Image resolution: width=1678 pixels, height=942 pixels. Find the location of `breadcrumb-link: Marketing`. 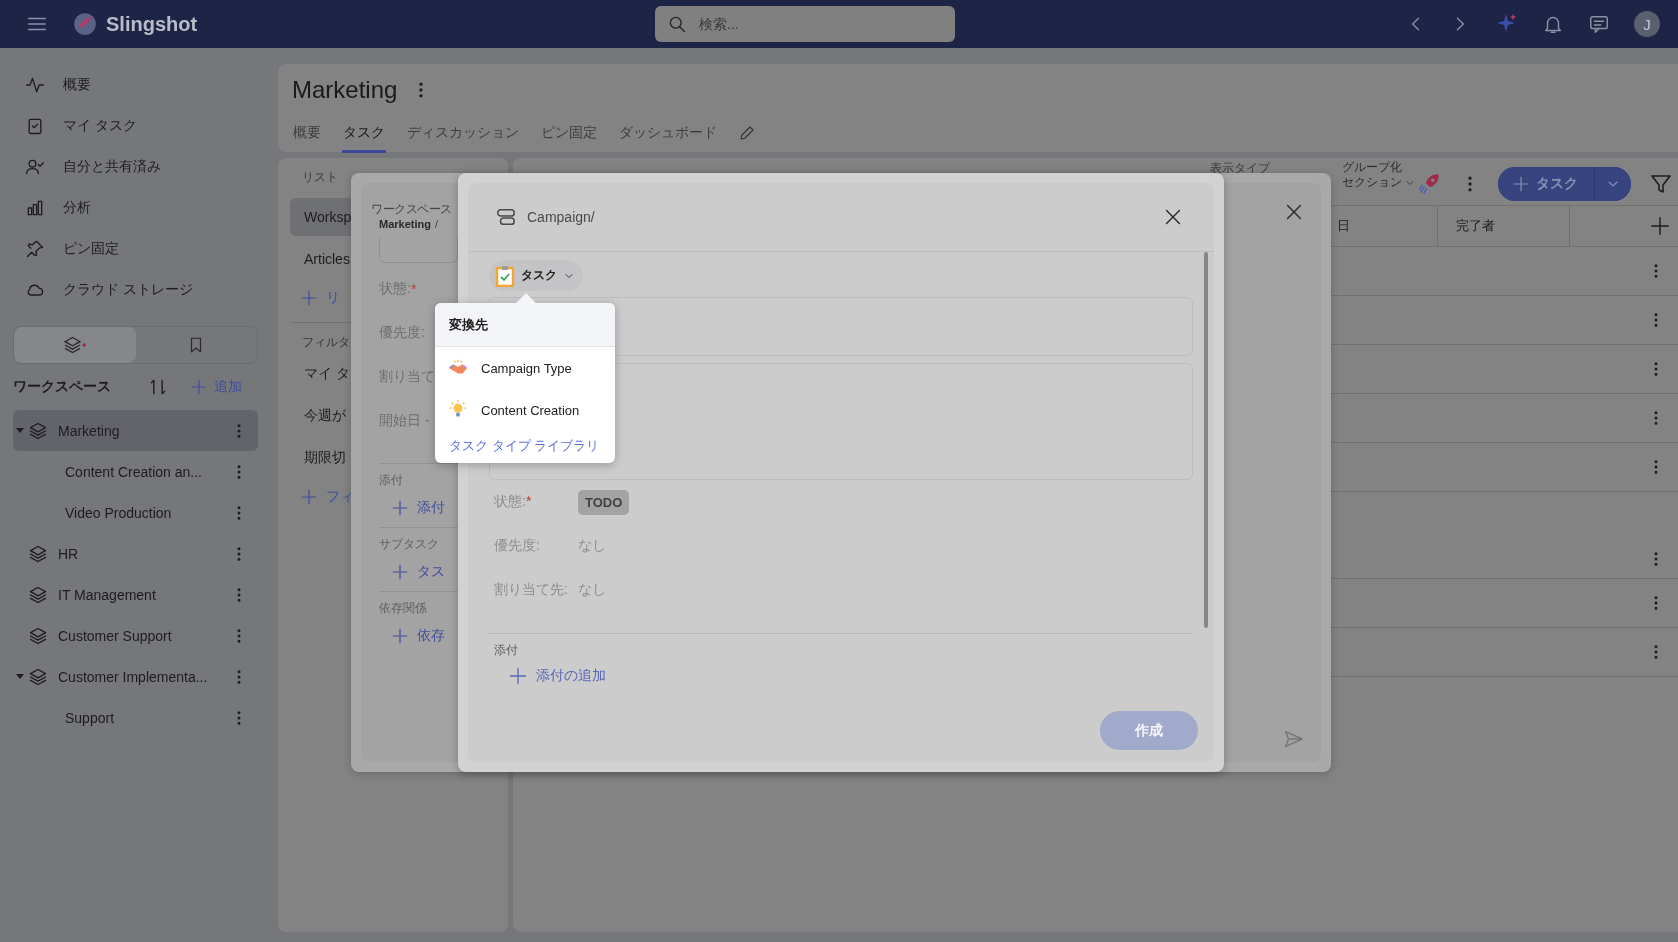

breadcrumb-link: Marketing is located at coordinates (405, 224).